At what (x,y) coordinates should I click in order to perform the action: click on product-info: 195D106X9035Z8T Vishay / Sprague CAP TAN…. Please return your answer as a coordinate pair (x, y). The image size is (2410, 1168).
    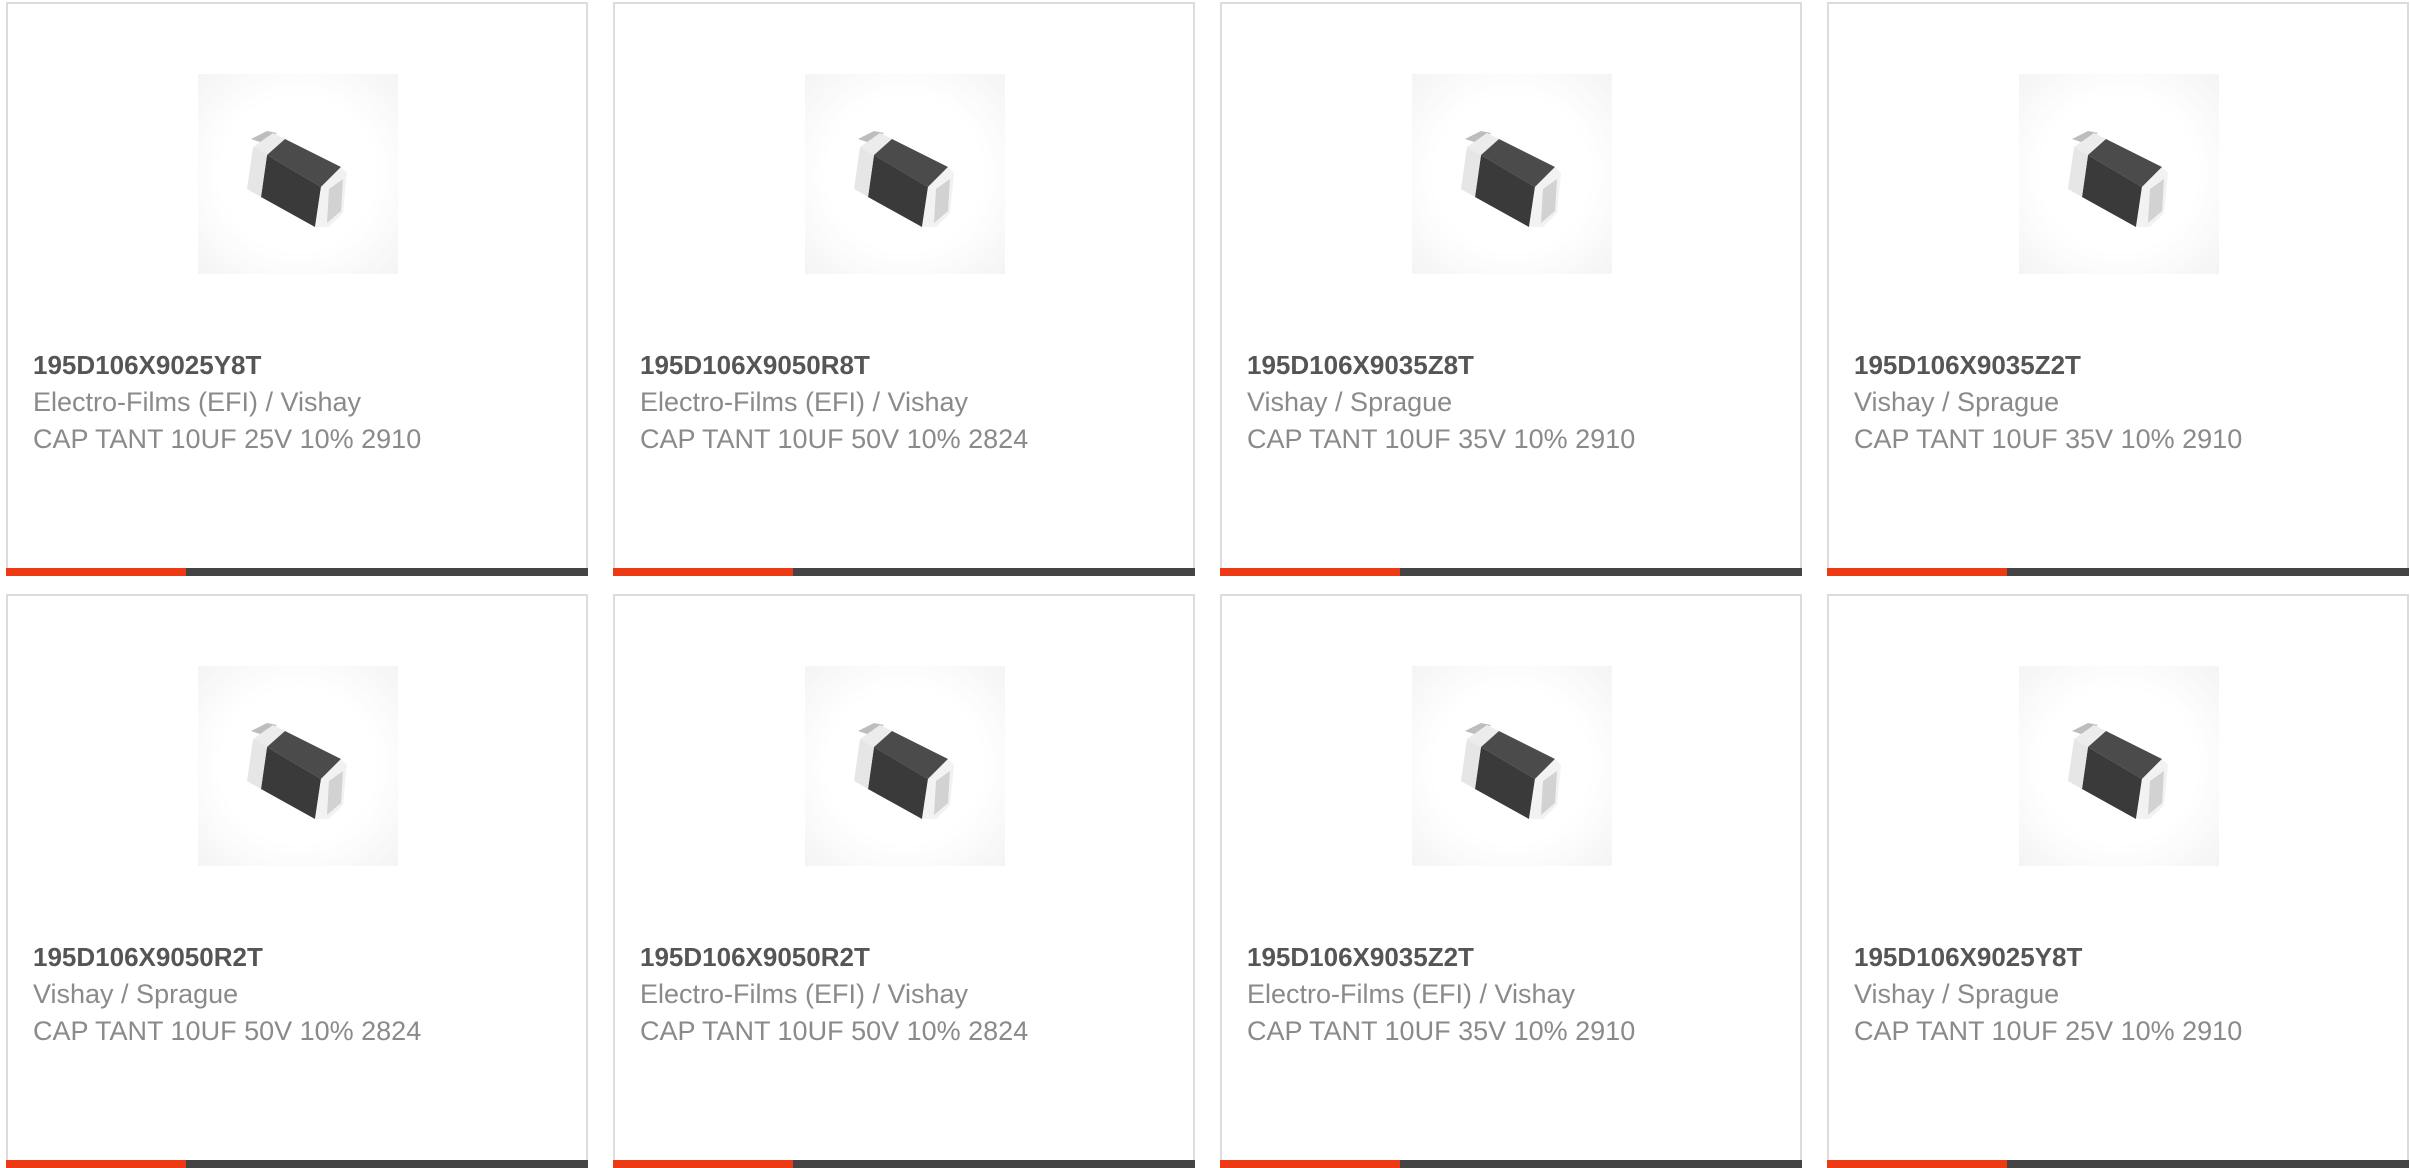
    Looking at the image, I should click on (1513, 402).